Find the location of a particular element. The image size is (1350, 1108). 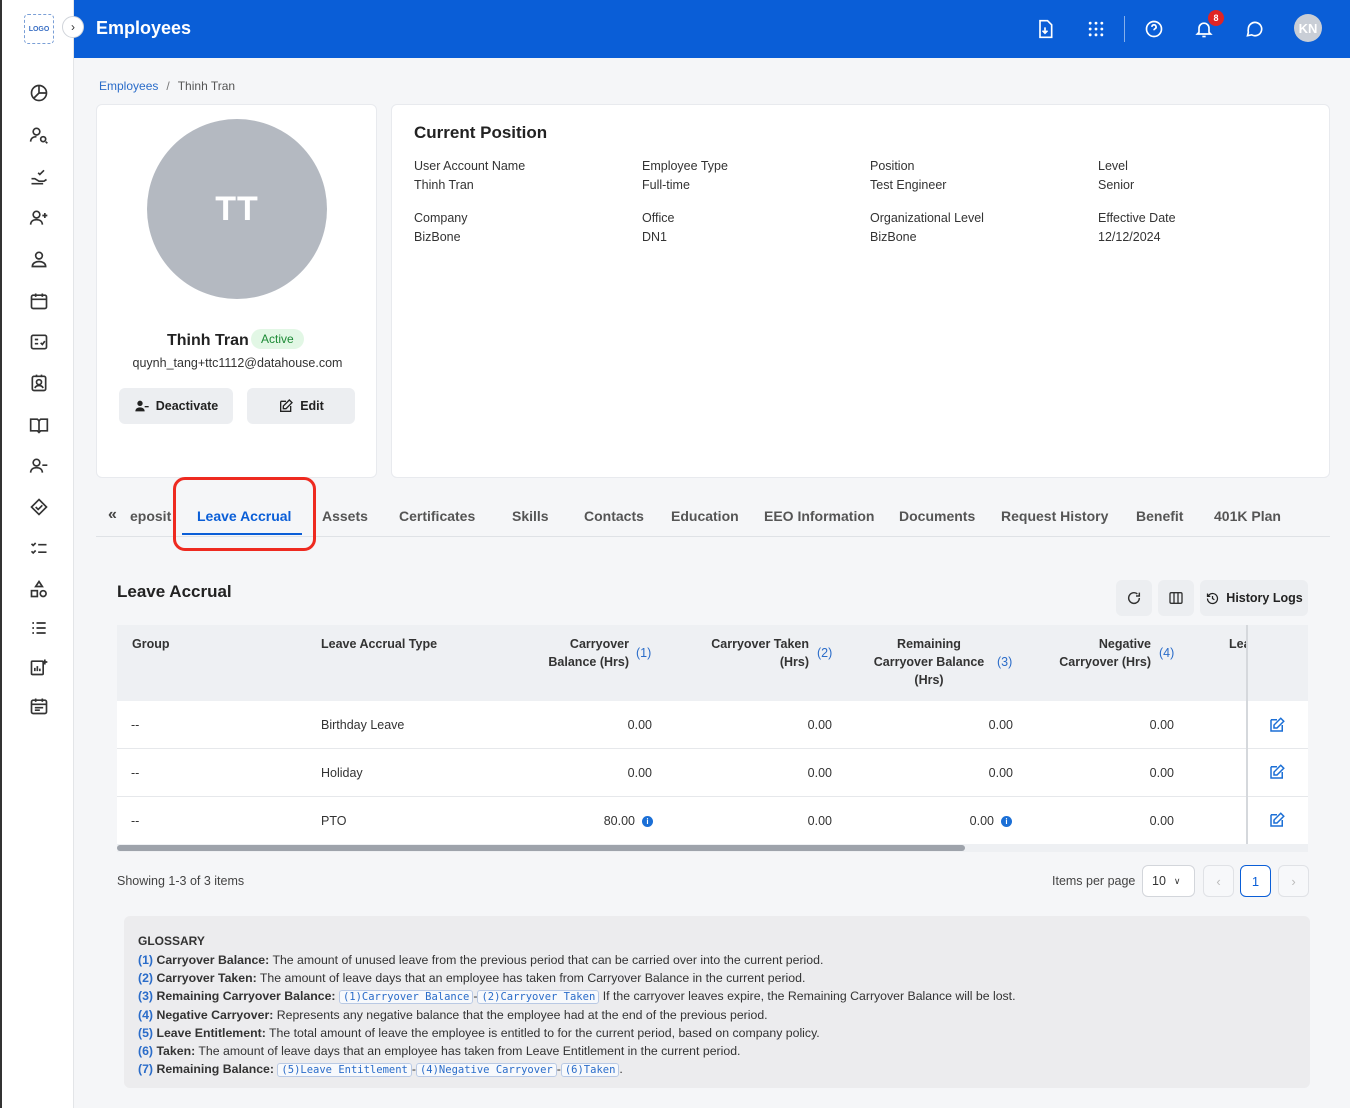

col-carryover-taken: Carryover Taken (Hrs) is located at coordinates (759, 653).